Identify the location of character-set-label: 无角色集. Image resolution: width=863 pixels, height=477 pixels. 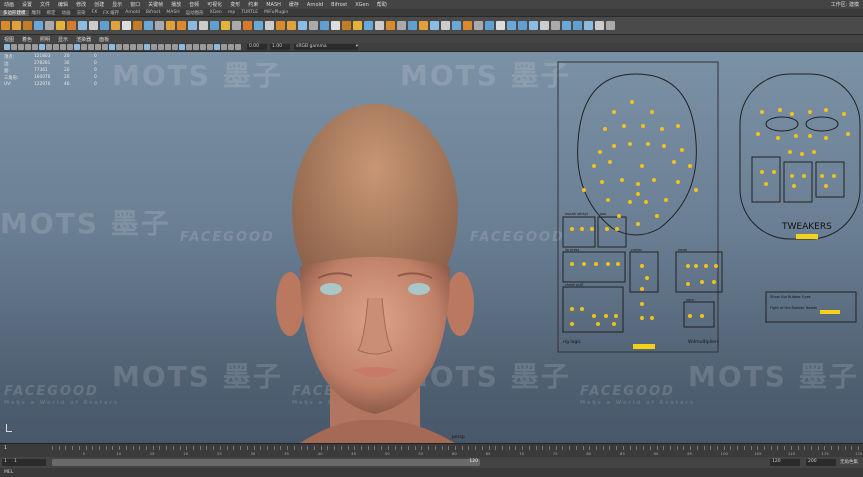
(849, 462).